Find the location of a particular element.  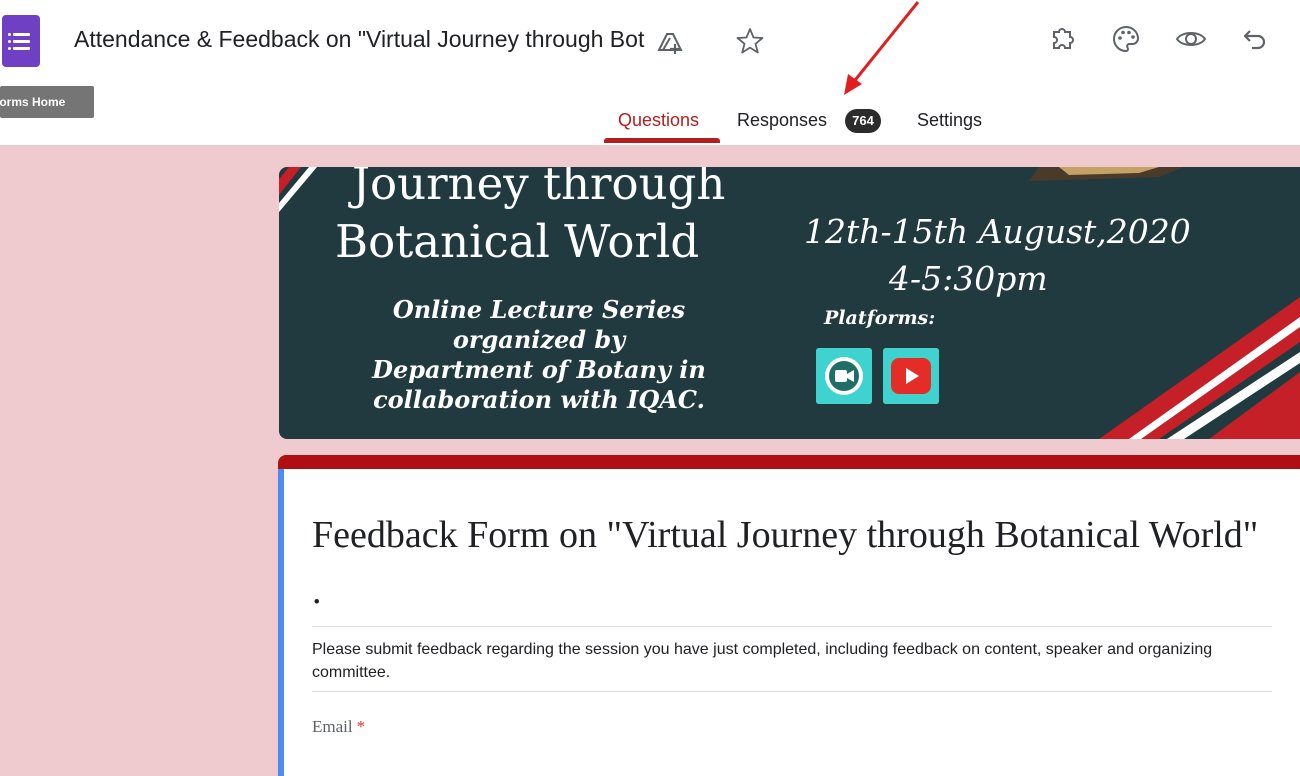

youtube-icon is located at coordinates (911, 376).